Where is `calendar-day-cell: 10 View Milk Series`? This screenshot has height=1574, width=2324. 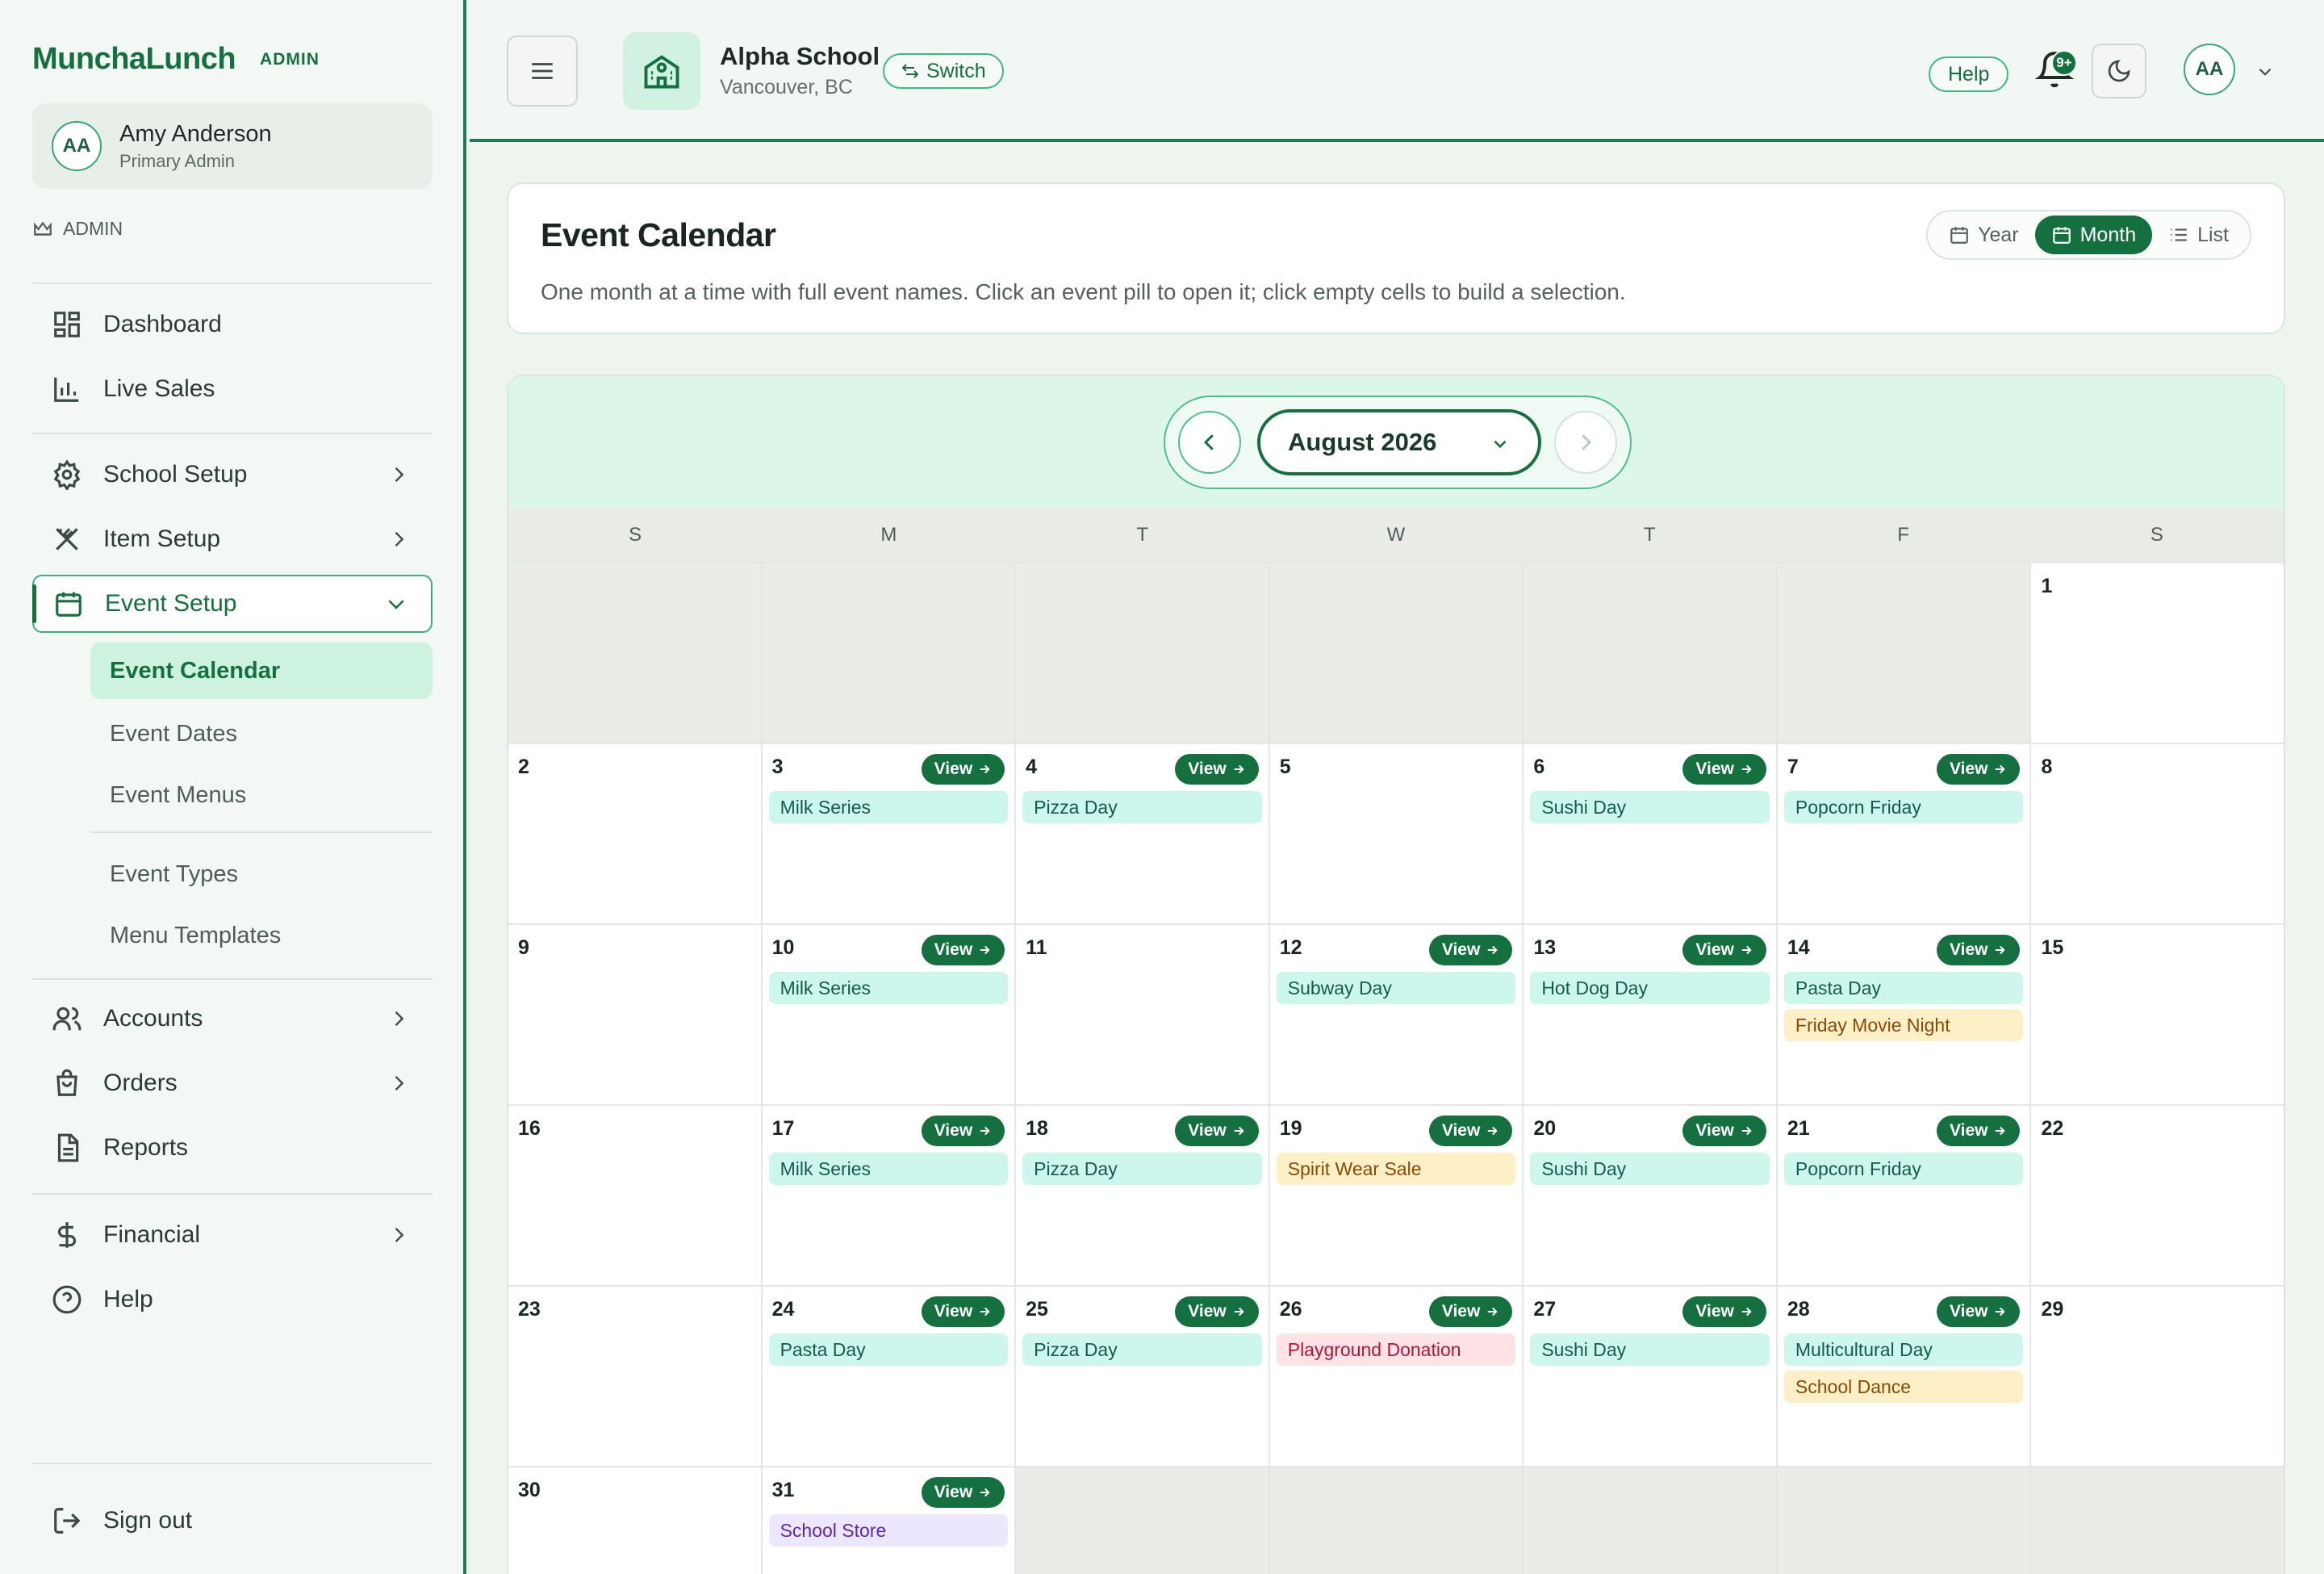
calendar-day-cell: 10 View Milk Series is located at coordinates (889, 1014).